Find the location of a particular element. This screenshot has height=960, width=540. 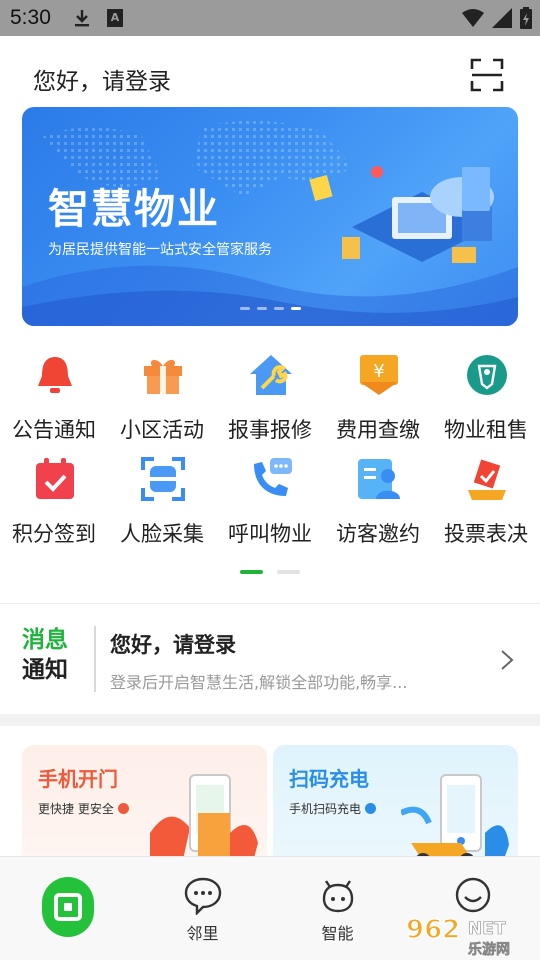

banner-dot-active is located at coordinates (296, 308).